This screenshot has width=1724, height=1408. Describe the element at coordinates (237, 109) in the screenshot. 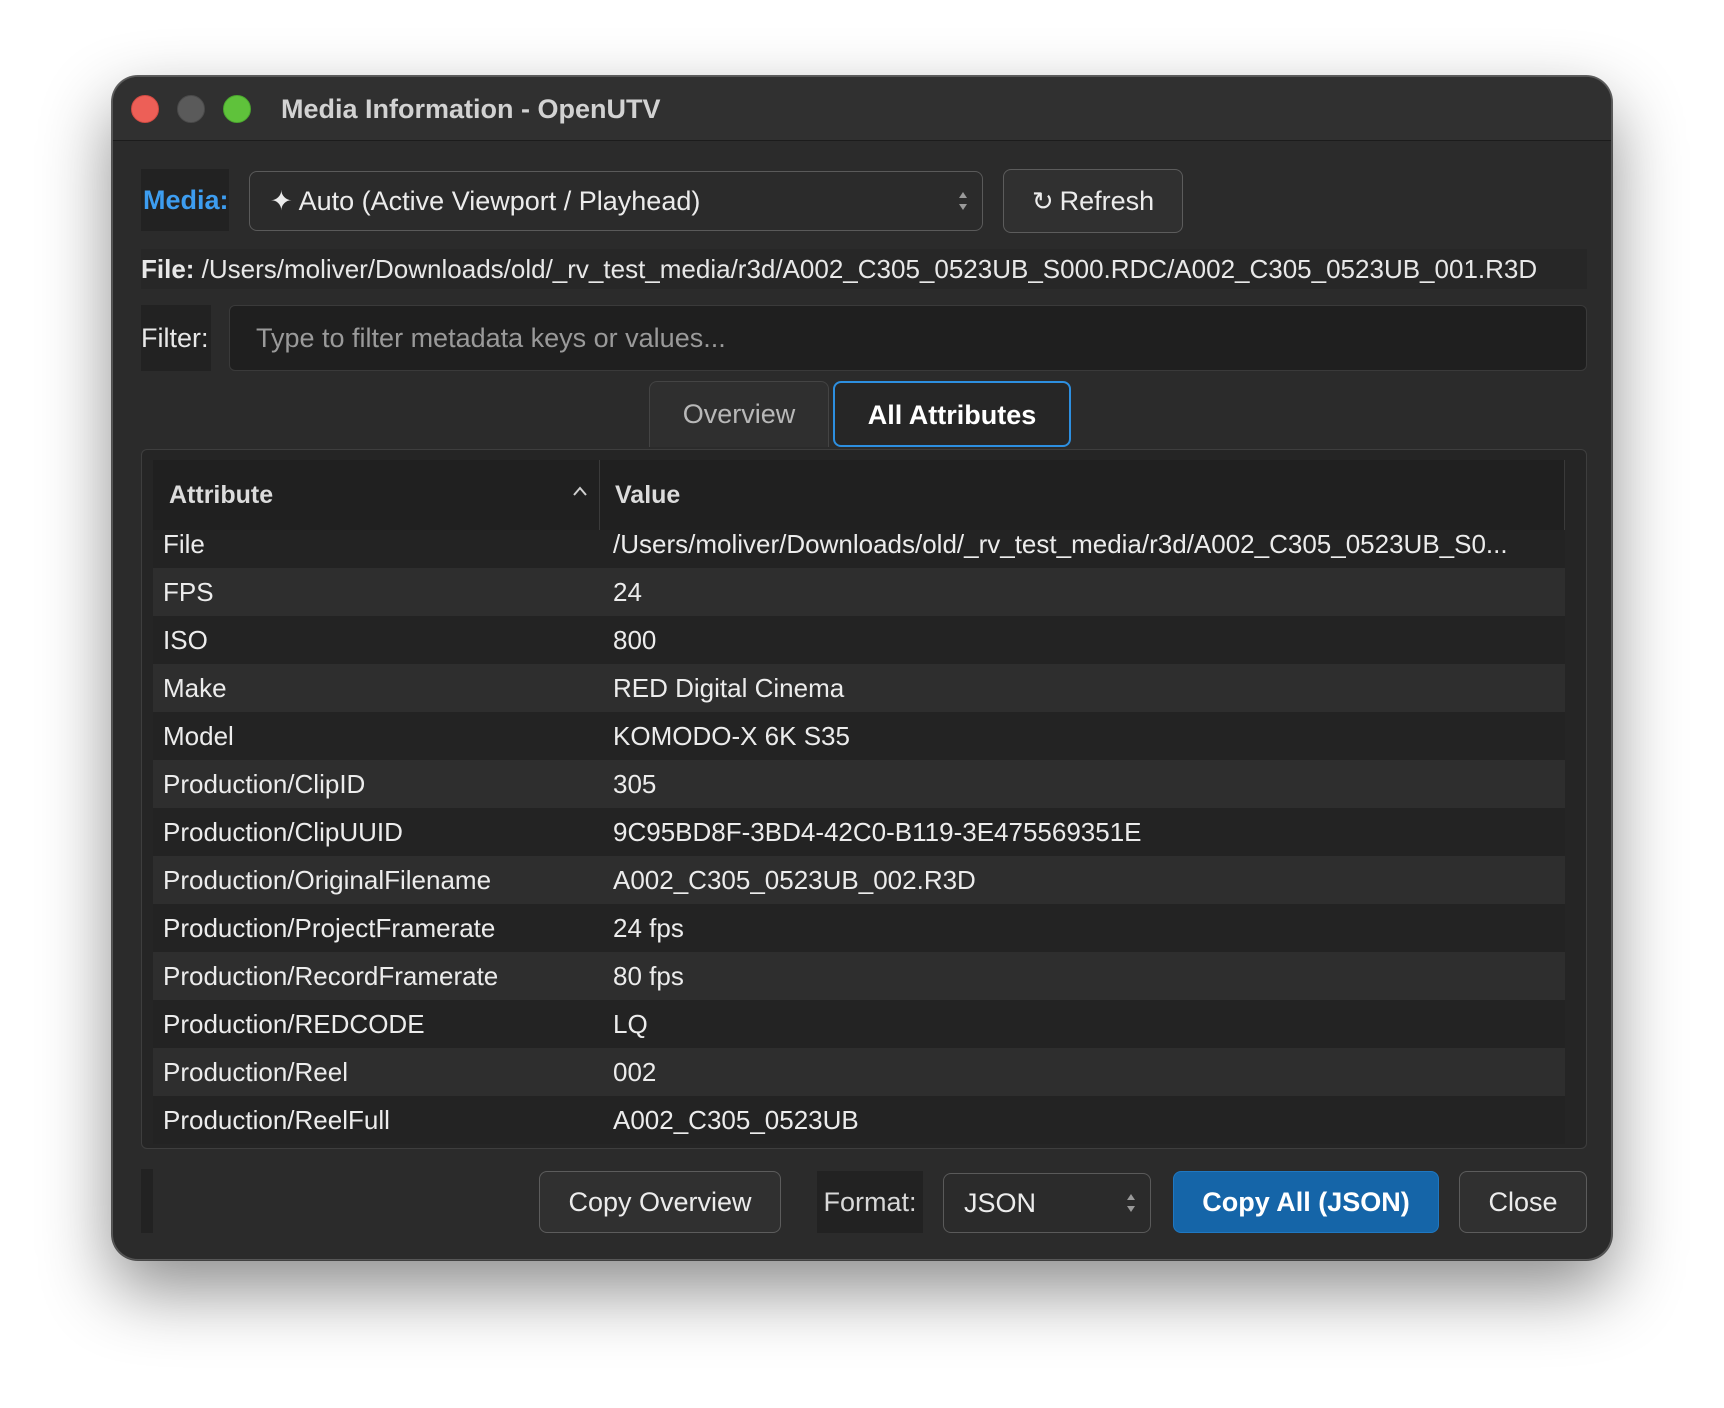

I see `window-zoom-button` at that location.